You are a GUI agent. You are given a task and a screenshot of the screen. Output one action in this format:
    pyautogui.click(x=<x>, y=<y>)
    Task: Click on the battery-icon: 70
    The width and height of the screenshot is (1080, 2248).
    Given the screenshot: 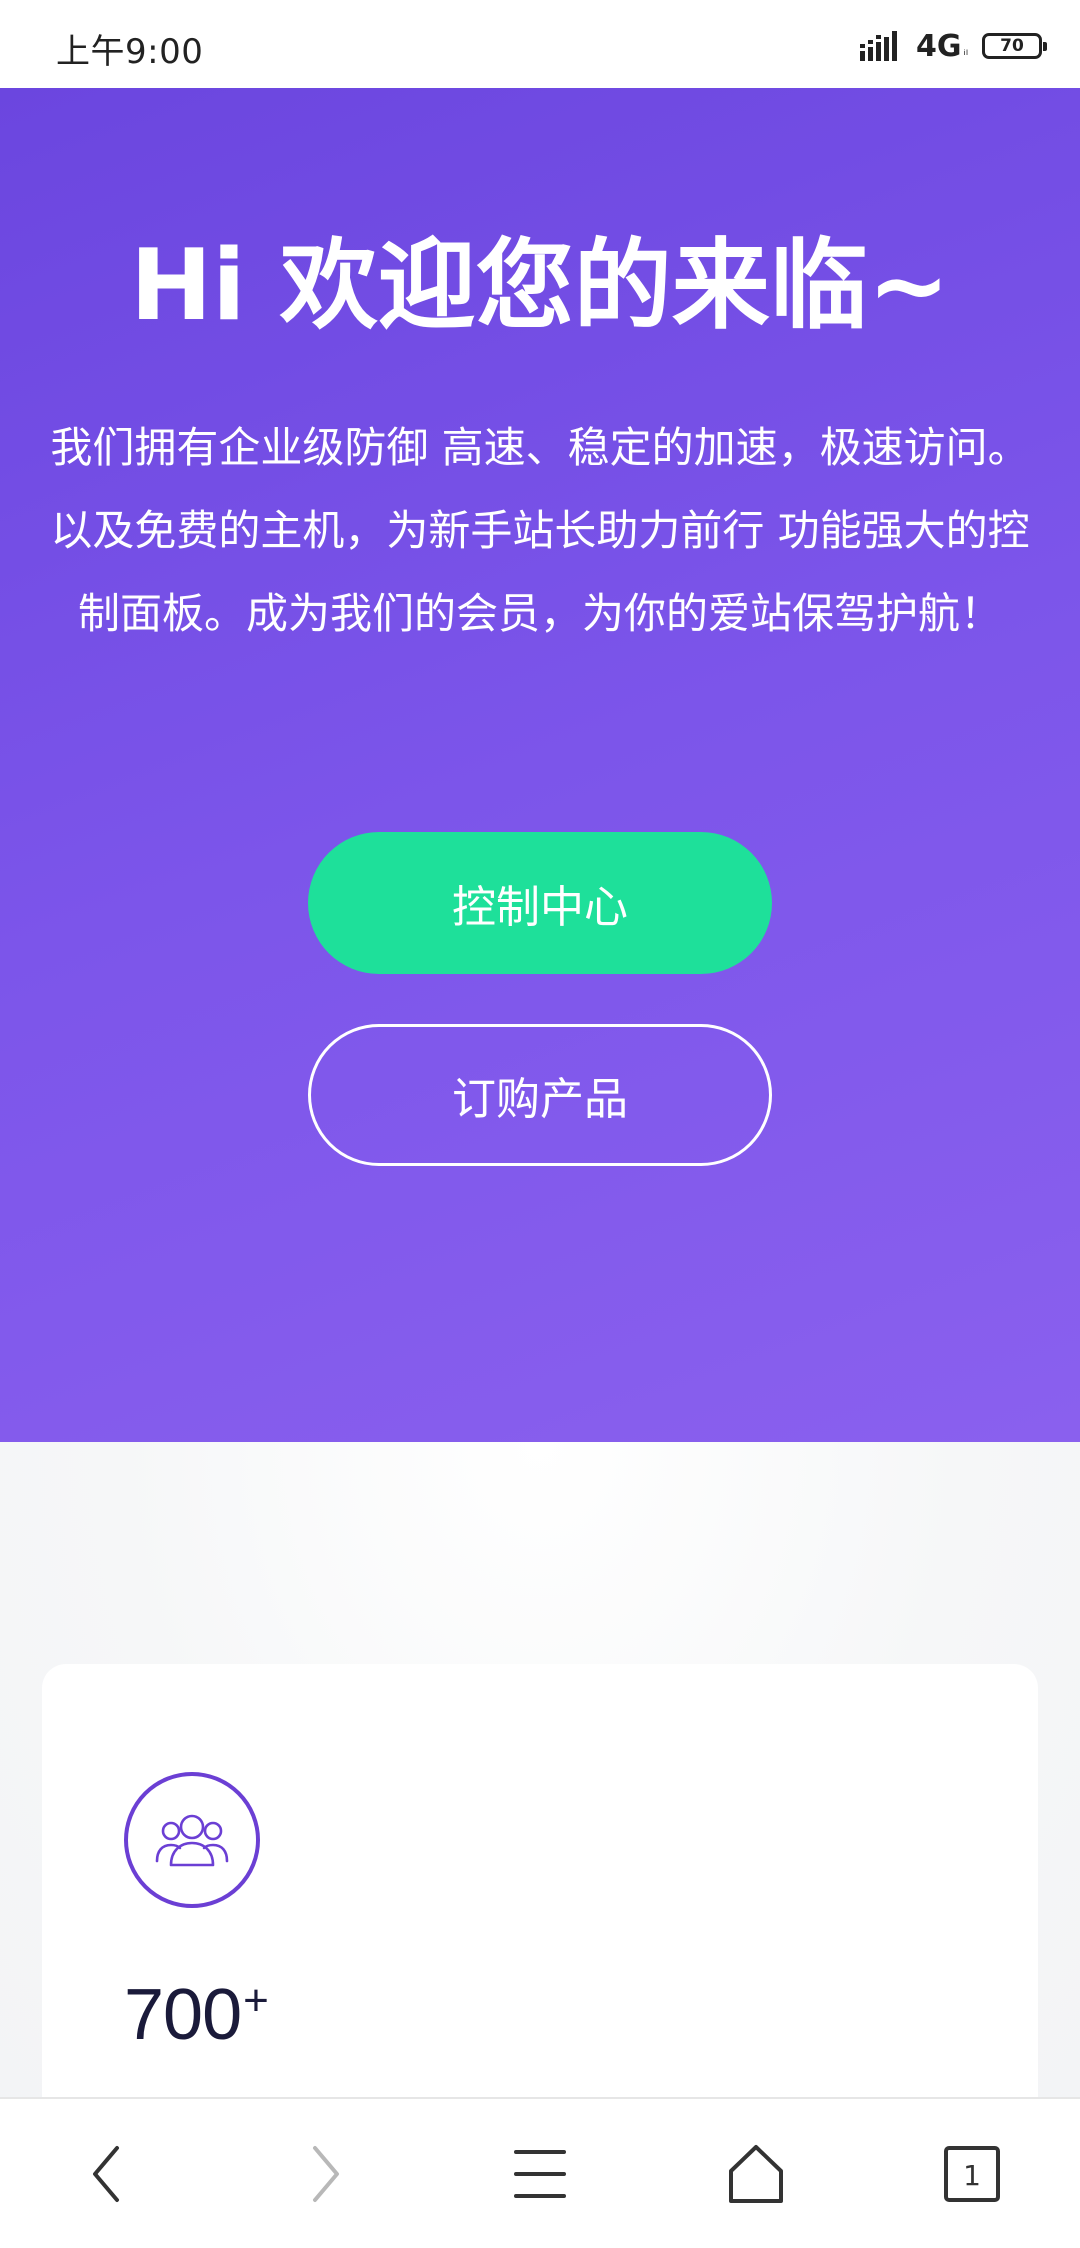 What is the action you would take?
    pyautogui.click(x=1014, y=46)
    